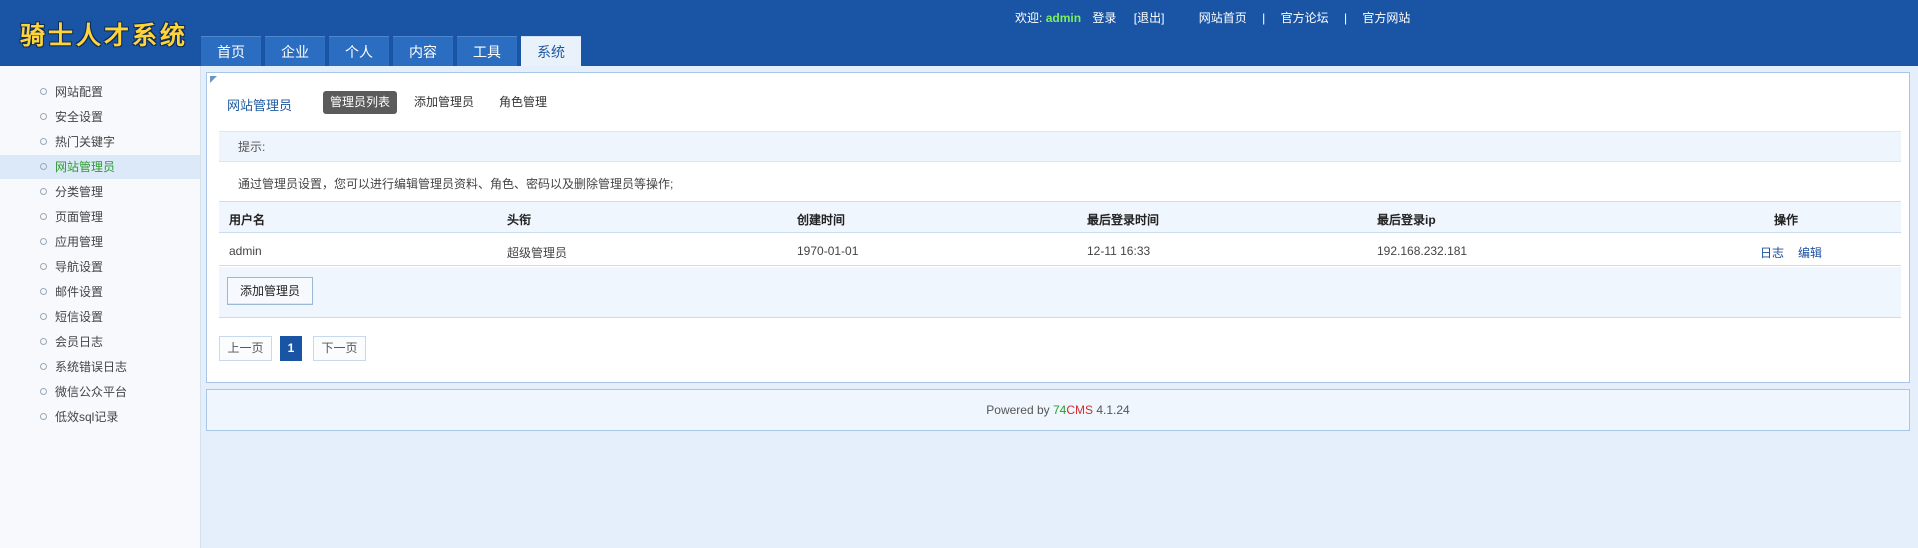  What do you see at coordinates (1406, 220) in the screenshot?
I see `col-last-ip: 最后登录ip` at bounding box center [1406, 220].